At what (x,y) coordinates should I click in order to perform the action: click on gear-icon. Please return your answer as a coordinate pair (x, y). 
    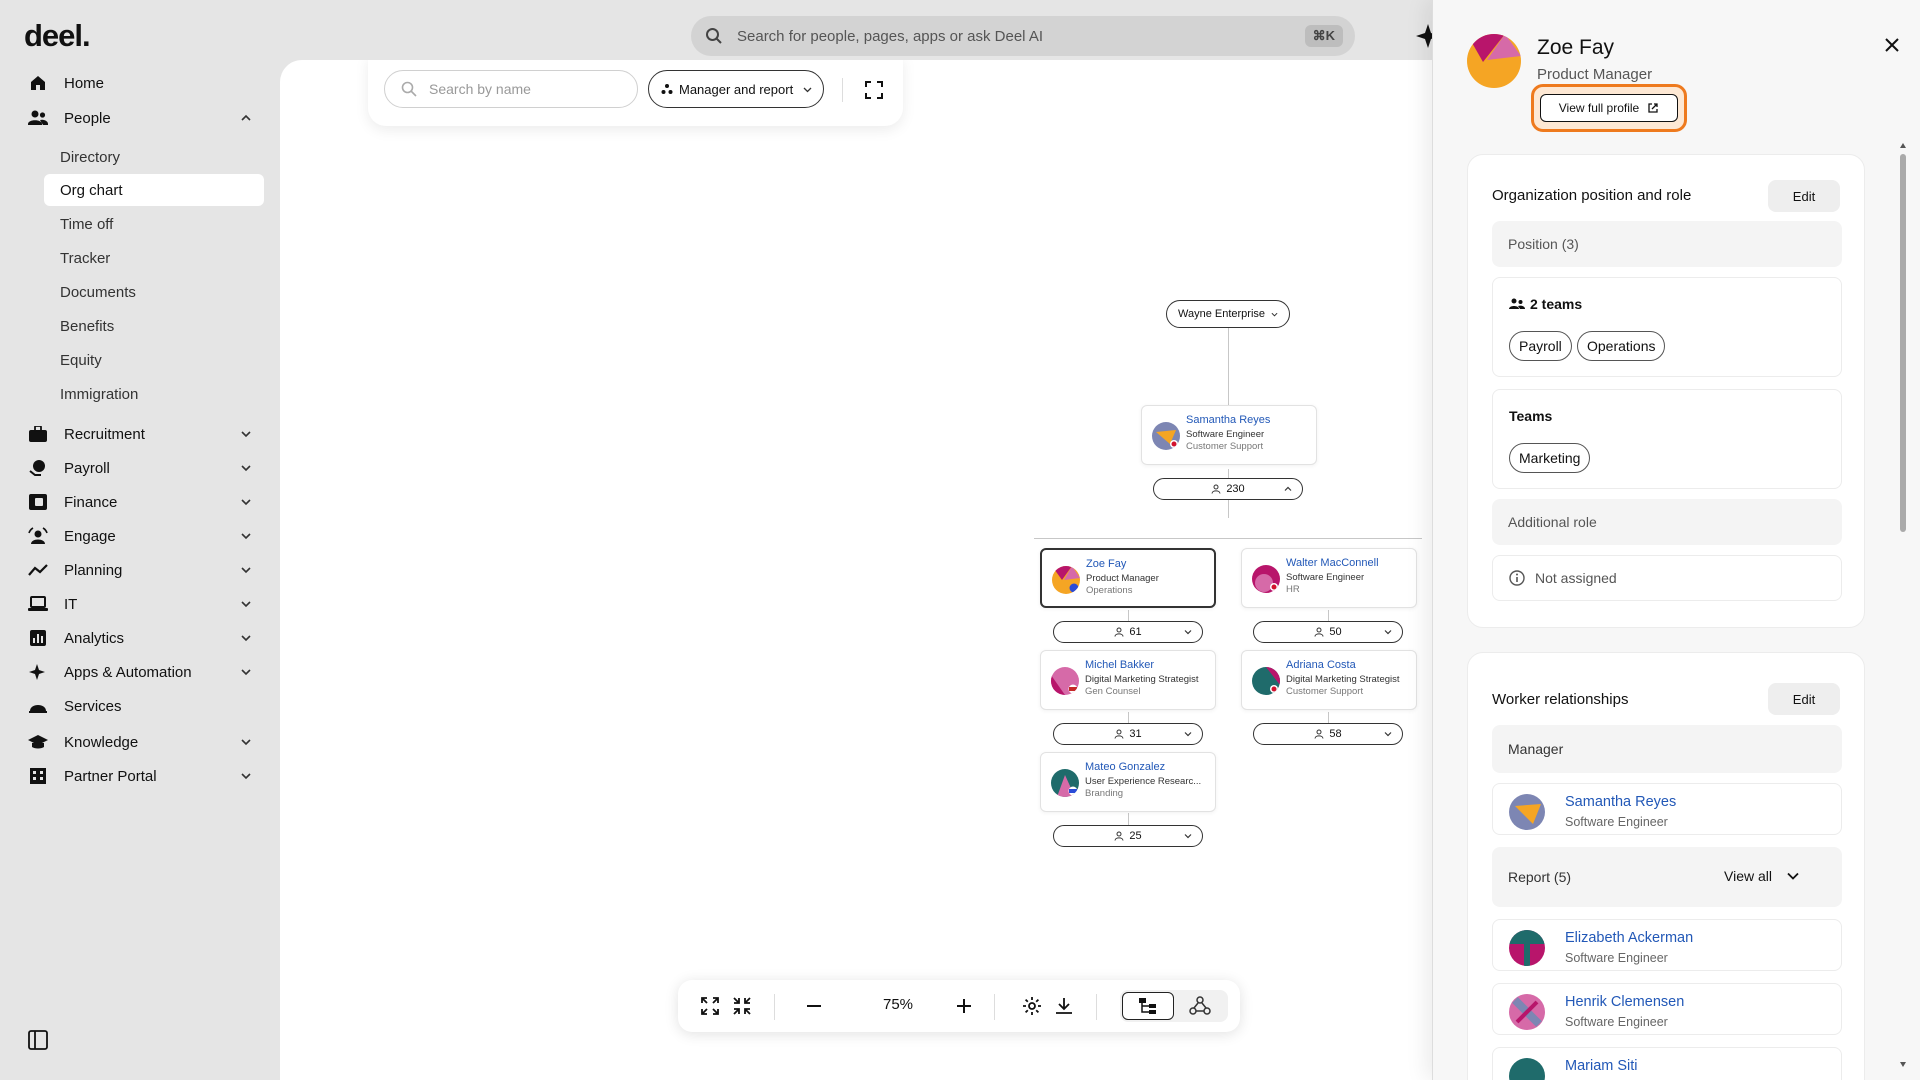
    Looking at the image, I should click on (1032, 1006).